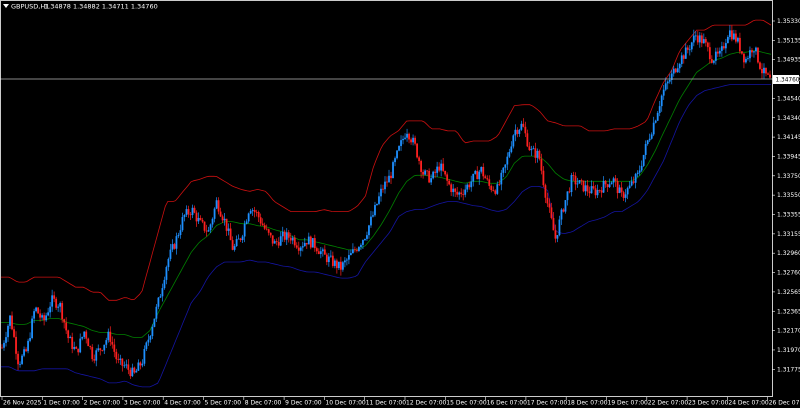 This screenshot has width=800, height=408. What do you see at coordinates (784, 403) in the screenshot?
I see `time-tick-label: 26 Dec 07:00` at bounding box center [784, 403].